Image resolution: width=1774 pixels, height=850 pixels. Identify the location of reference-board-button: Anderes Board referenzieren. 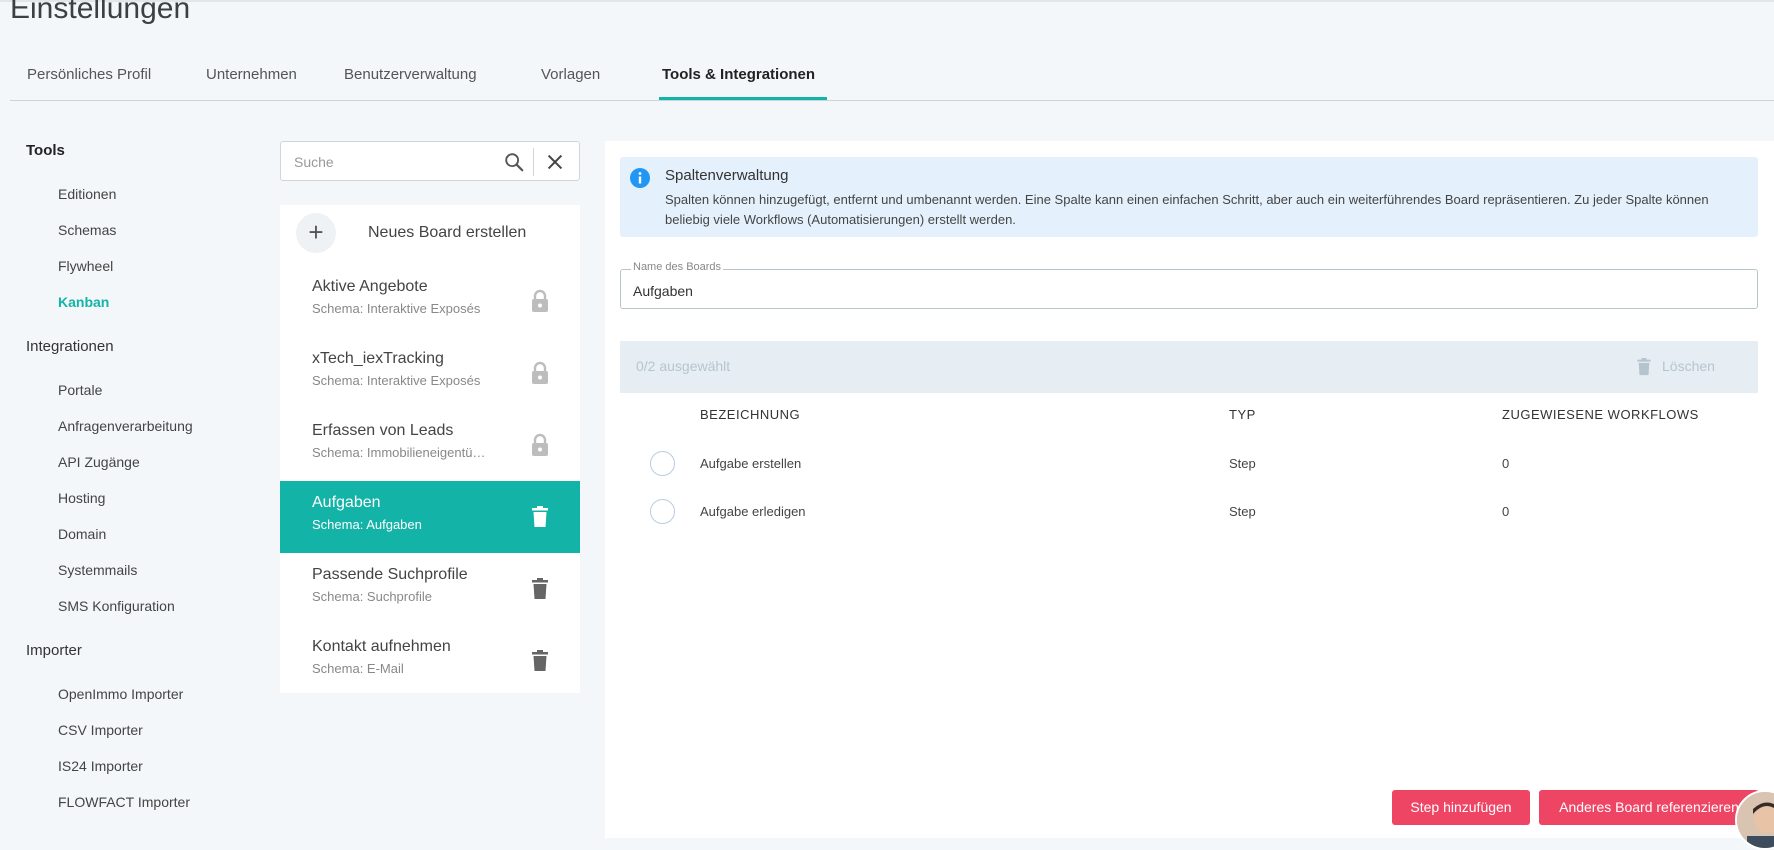
(1649, 807).